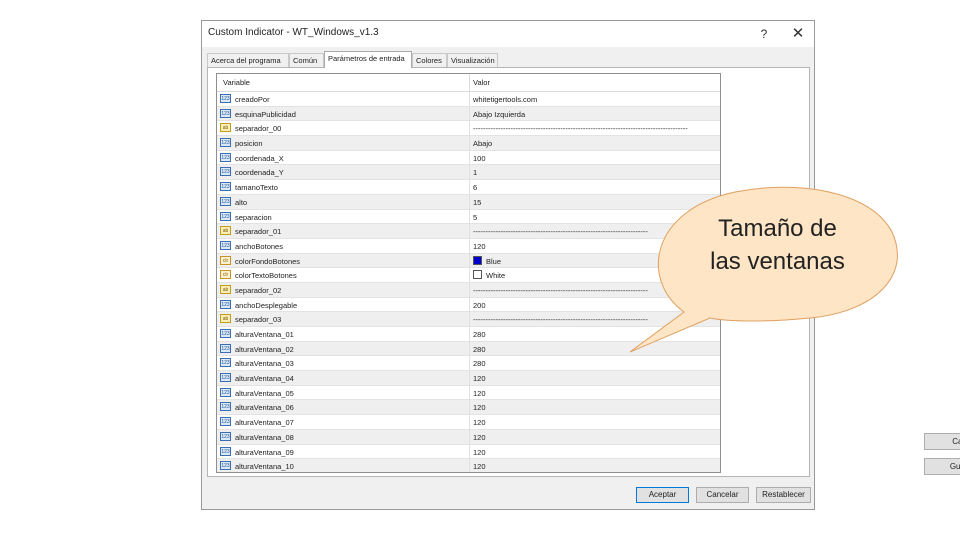 The height and width of the screenshot is (540, 960). What do you see at coordinates (241, 202) in the screenshot?
I see `parameter-name: alto` at bounding box center [241, 202].